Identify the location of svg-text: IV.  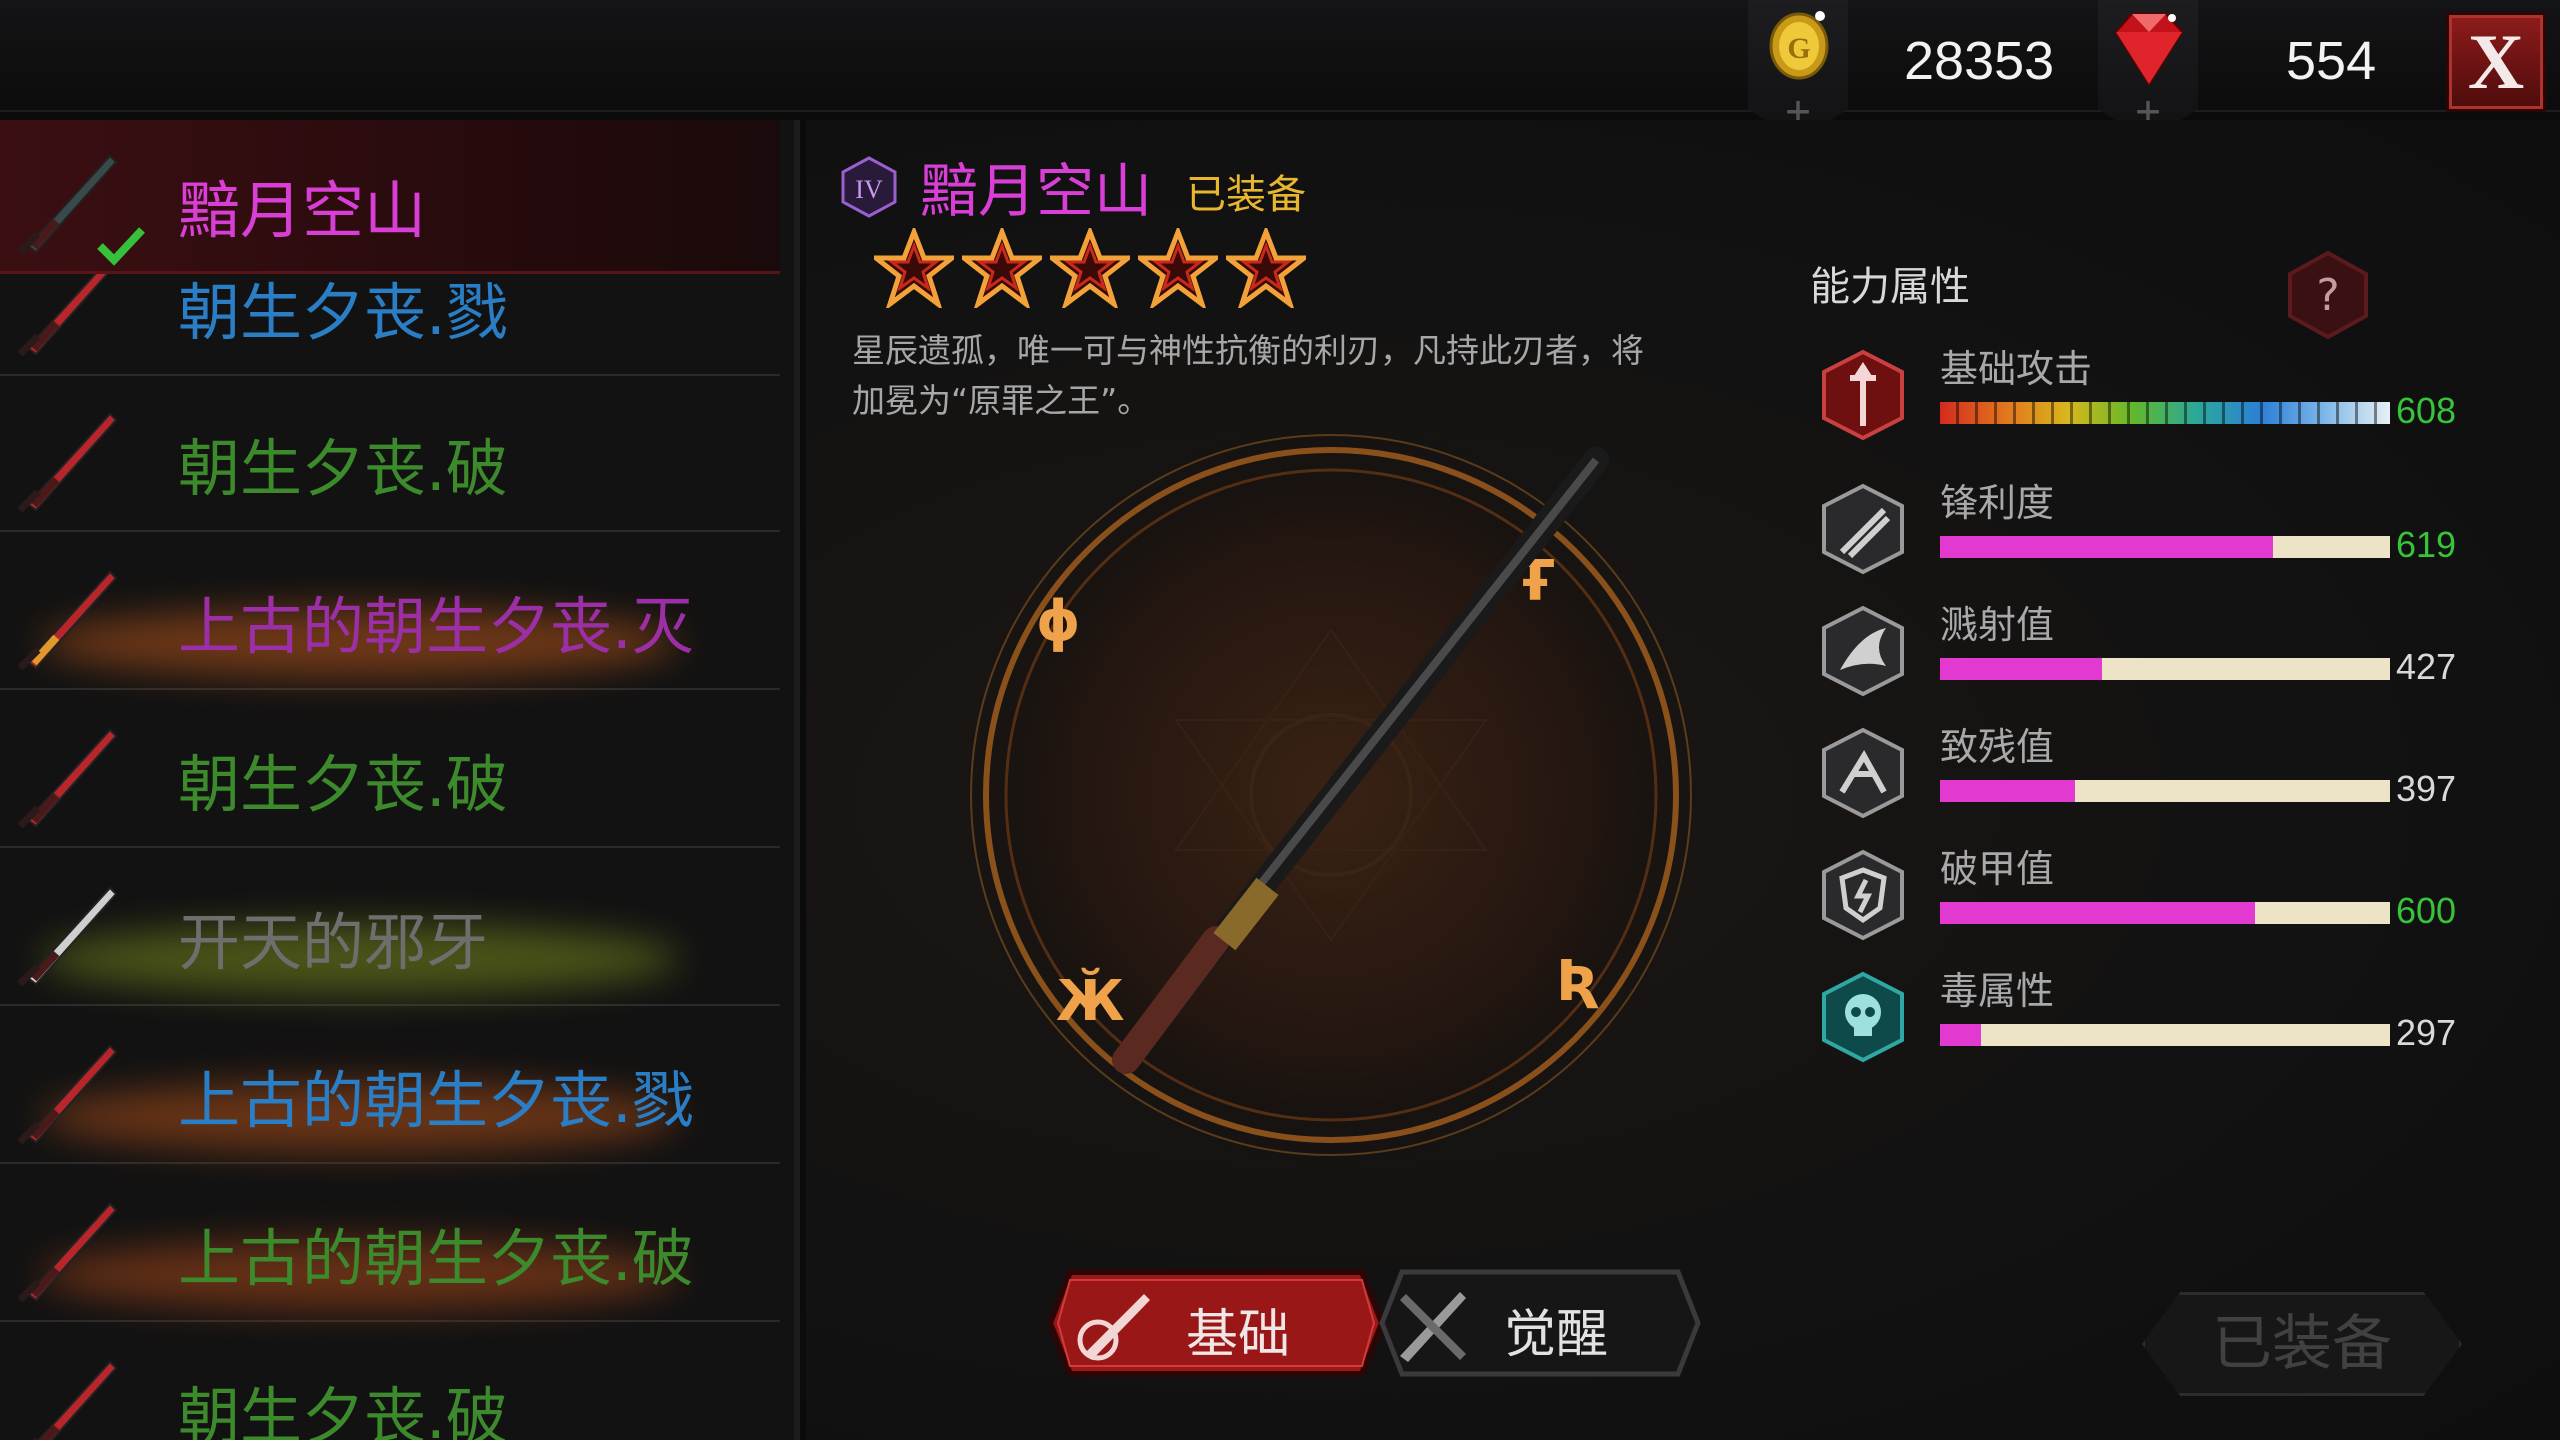
(869, 189).